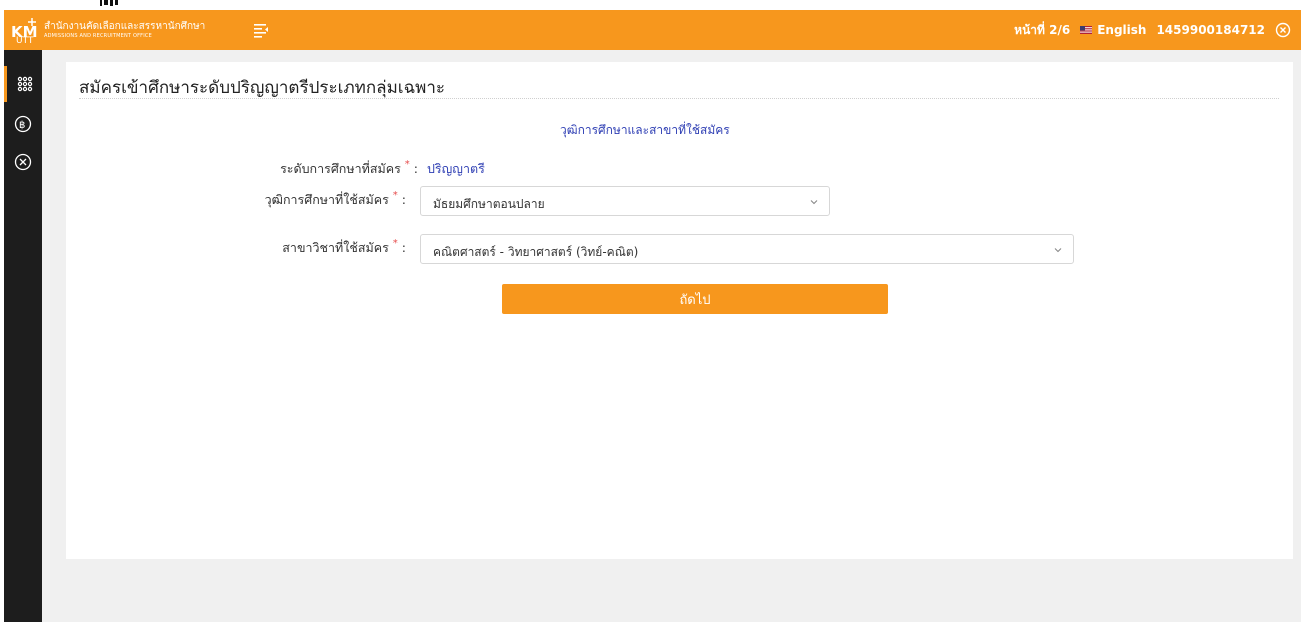 The height and width of the screenshot is (622, 1301). I want to click on next-button: ถัดไป, so click(695, 299).